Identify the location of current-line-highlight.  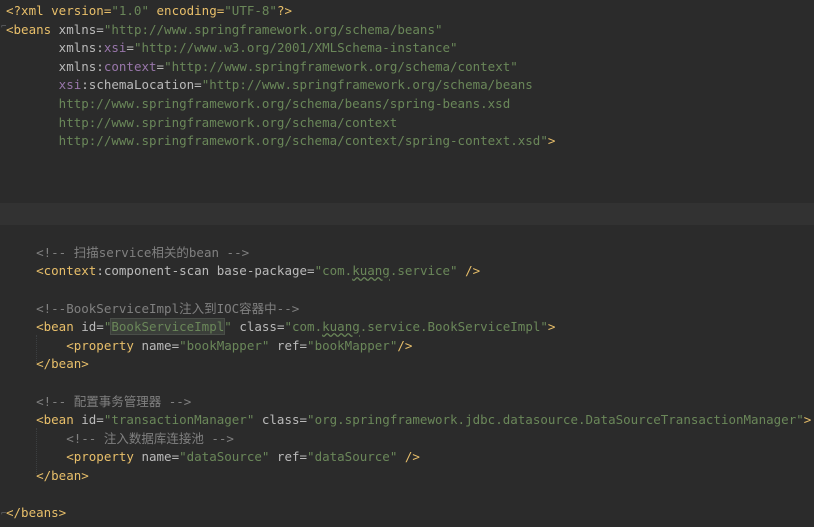
(407, 214).